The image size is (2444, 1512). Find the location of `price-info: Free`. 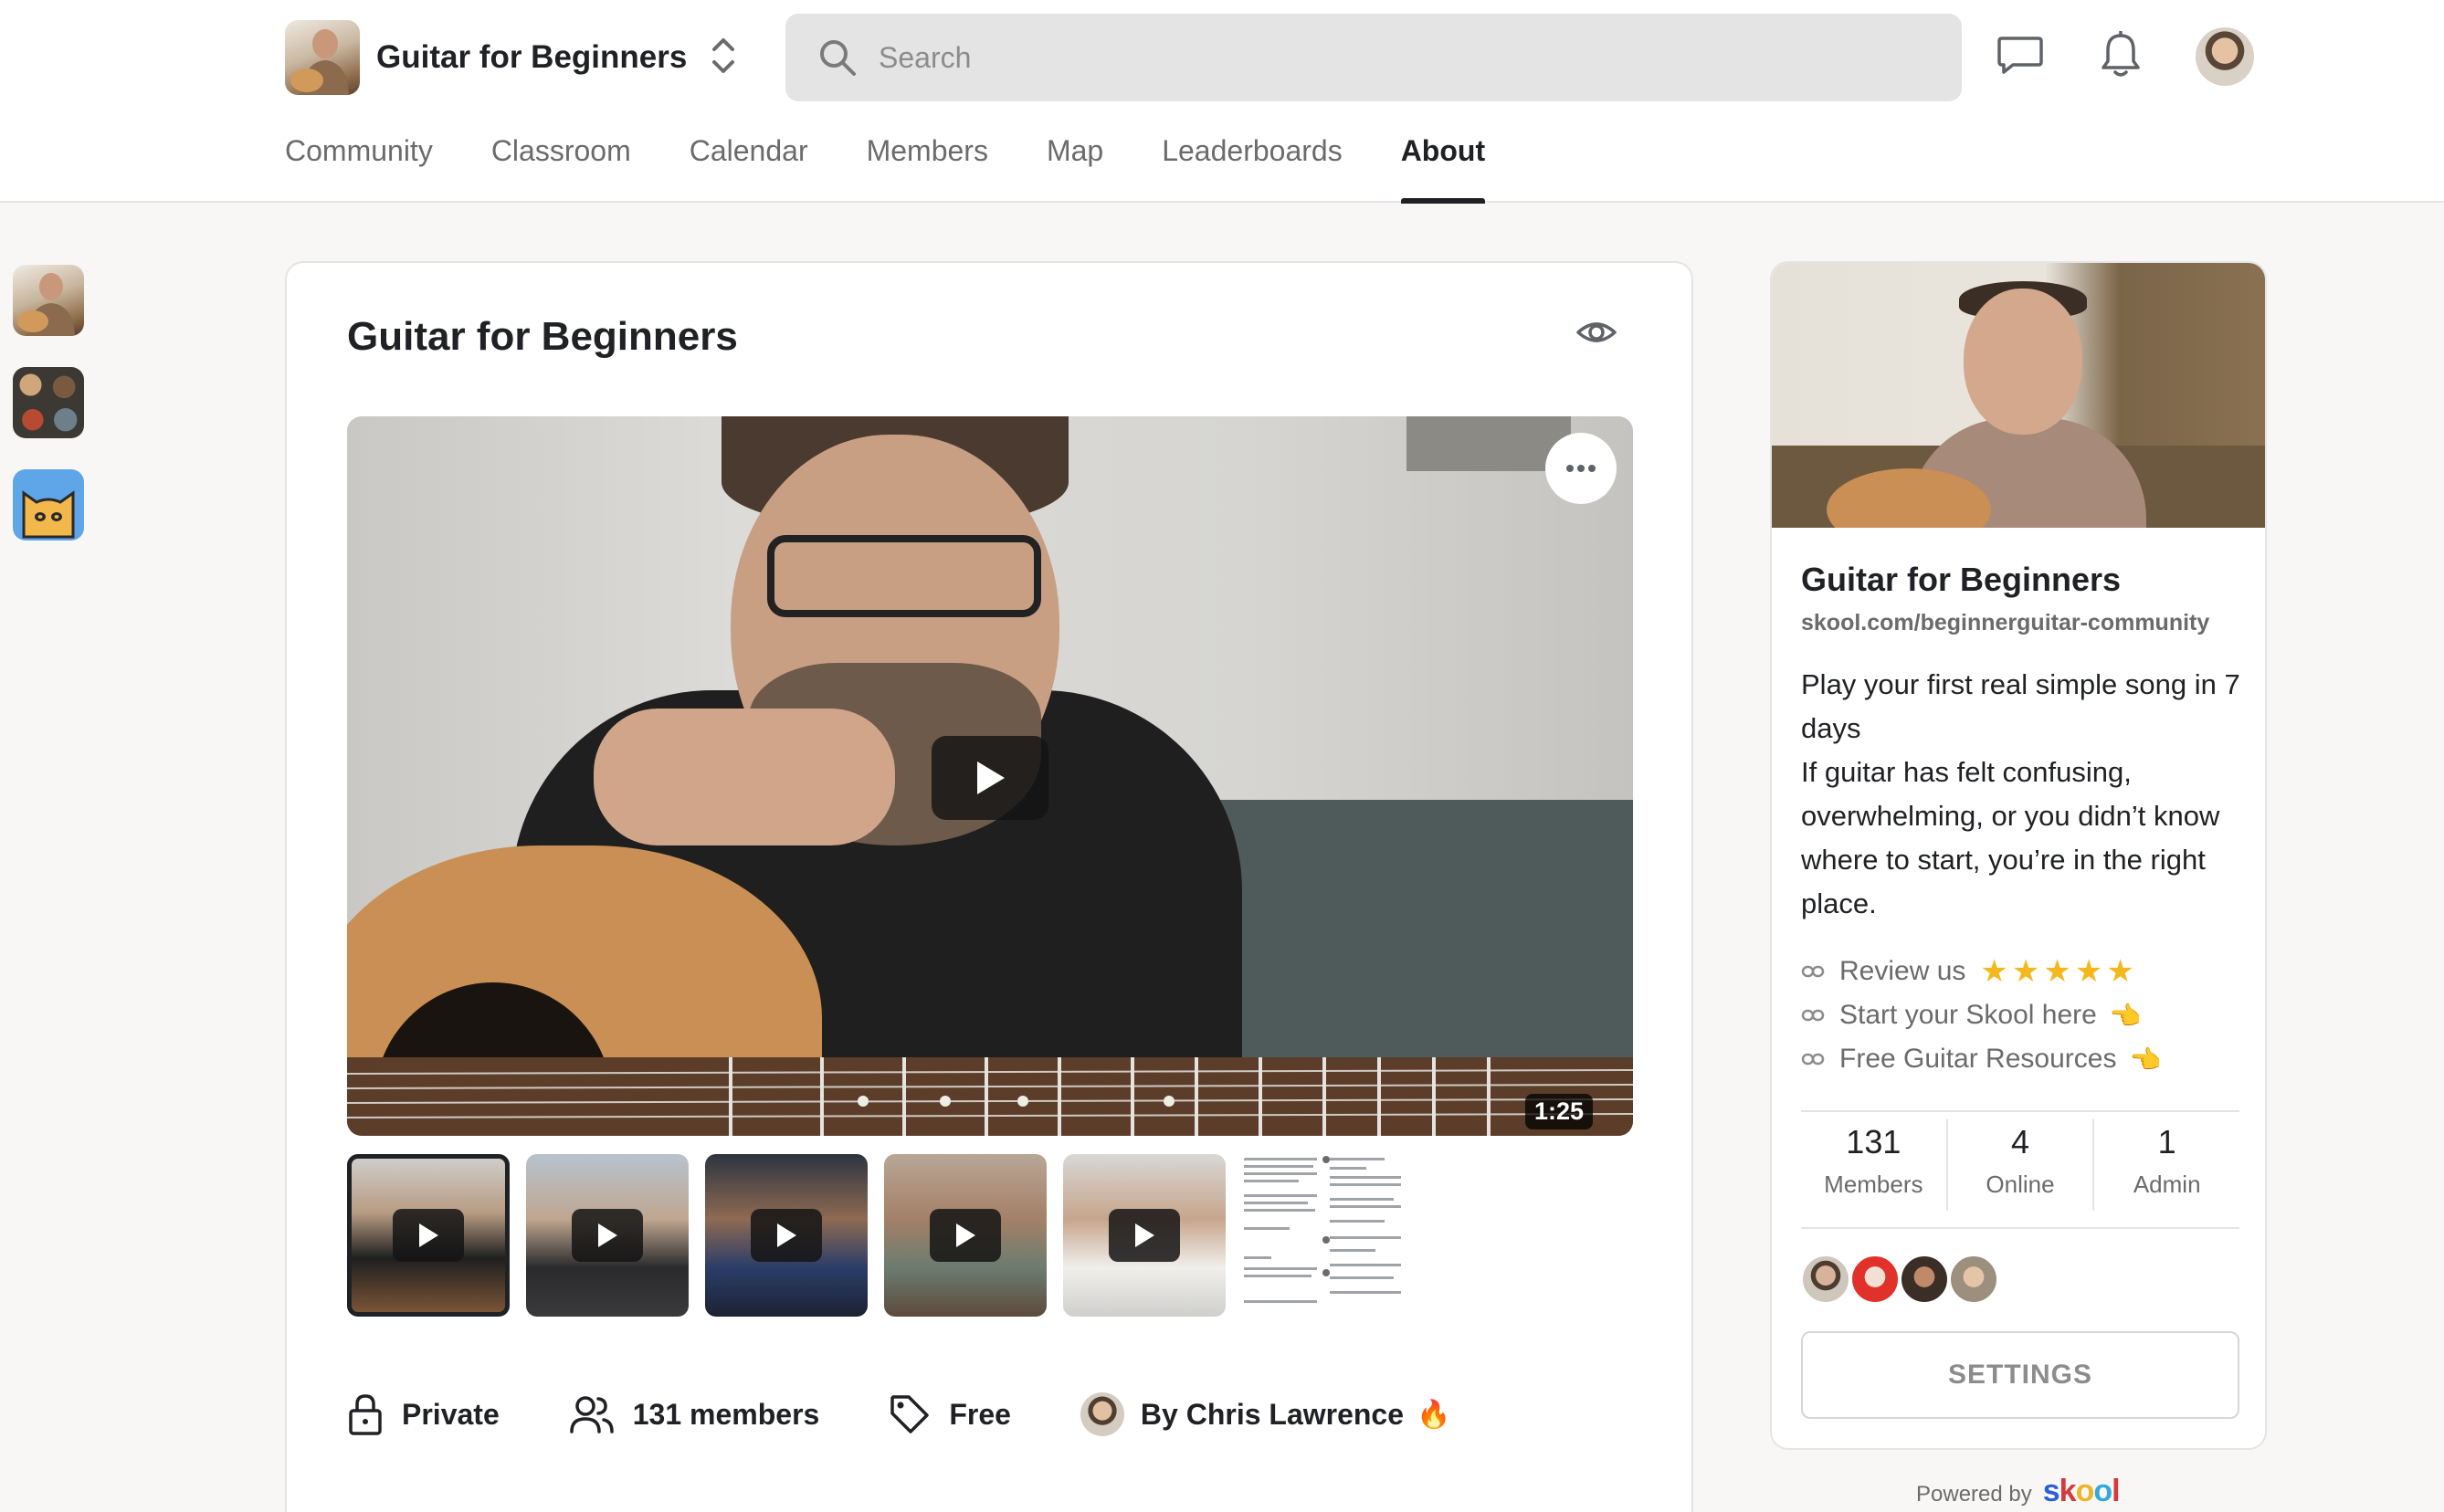

price-info: Free is located at coordinates (950, 1414).